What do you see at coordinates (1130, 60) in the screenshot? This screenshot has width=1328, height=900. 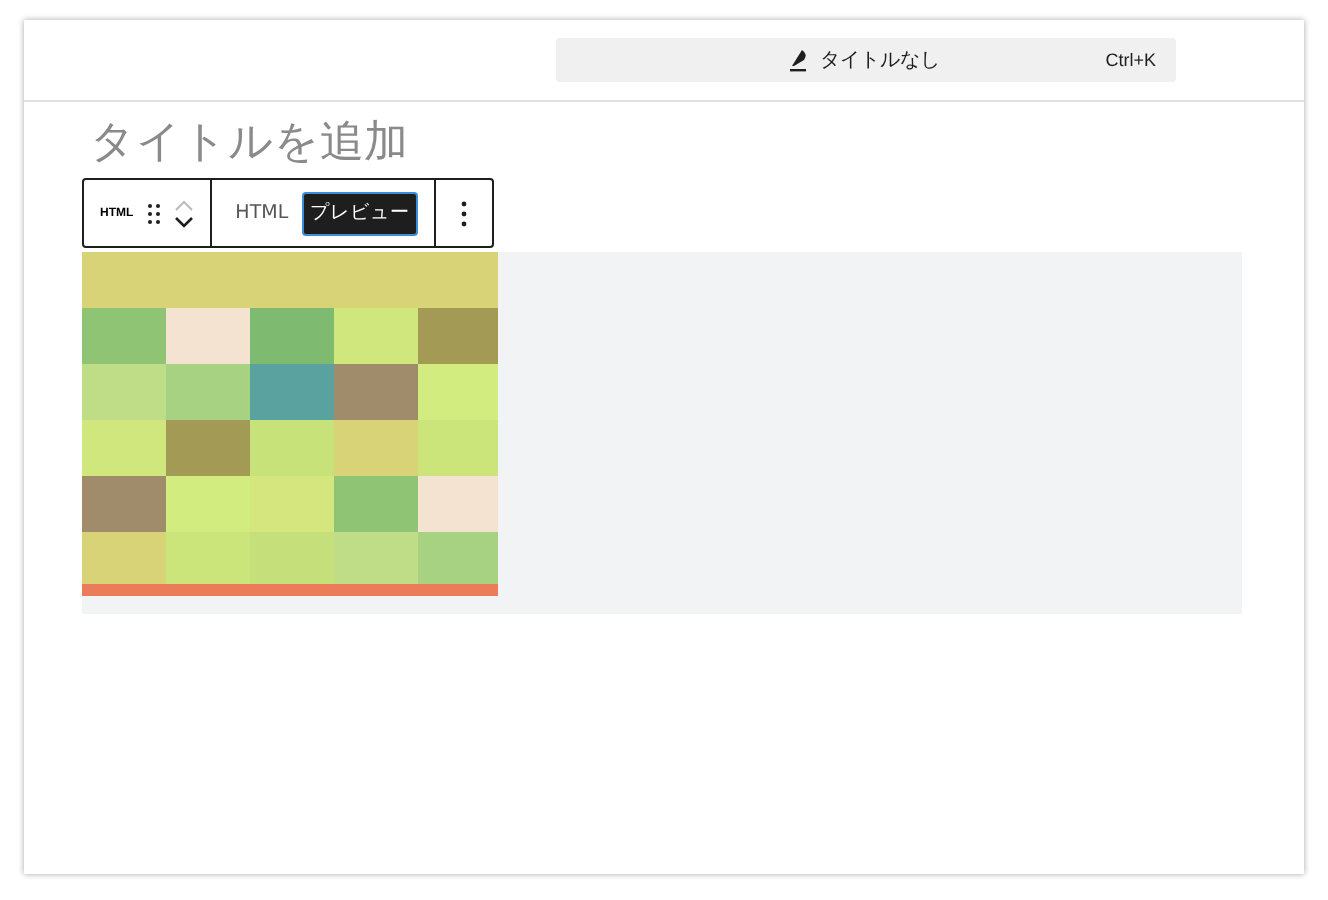 I see `shortcut-hint: Ctrl+K` at bounding box center [1130, 60].